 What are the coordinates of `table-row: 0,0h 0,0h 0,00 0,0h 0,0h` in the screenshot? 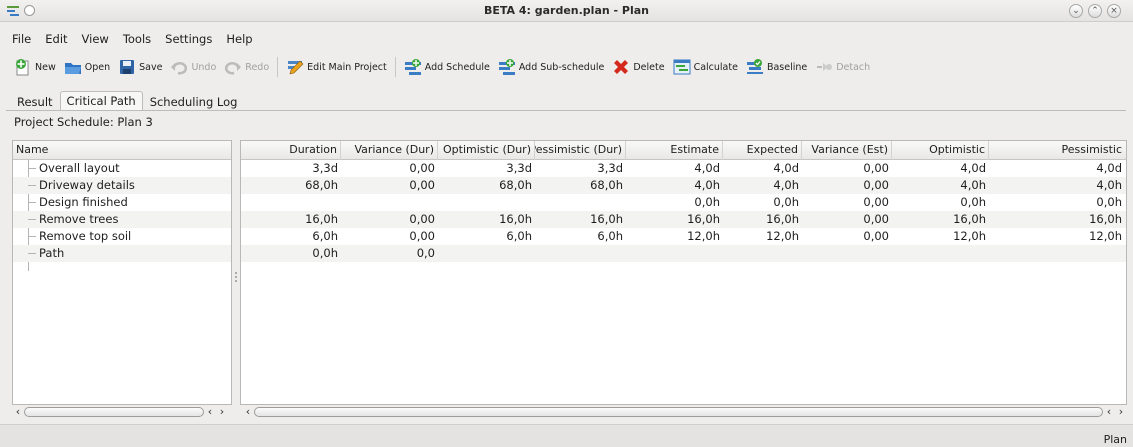 It's located at (683, 202).